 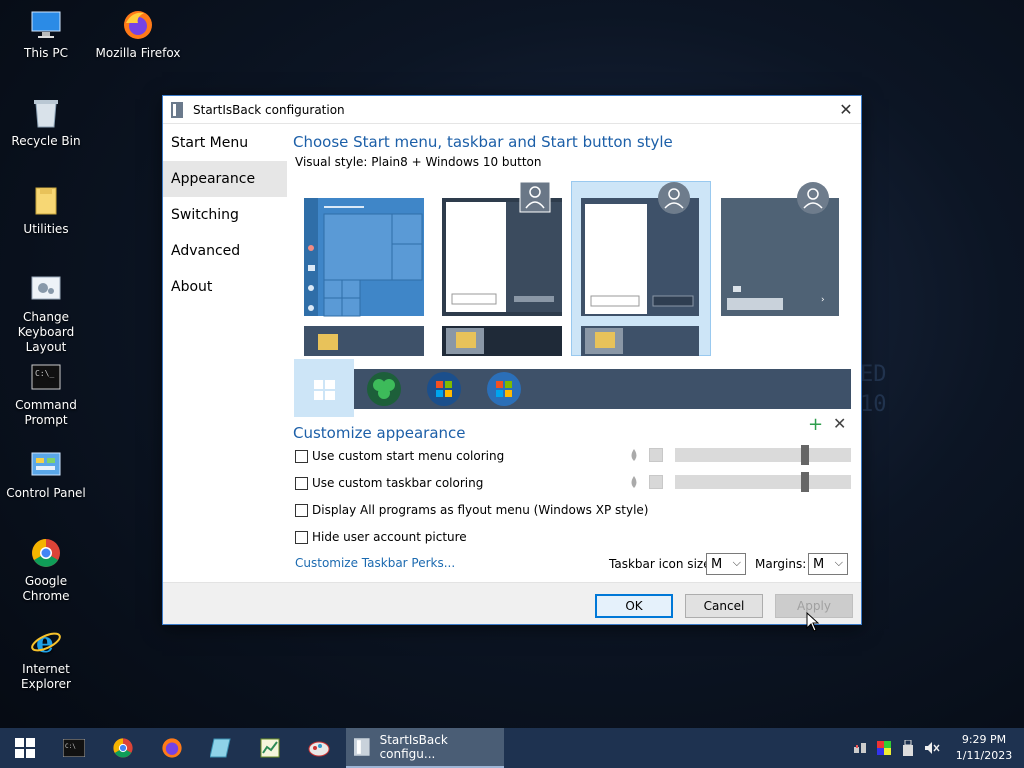 I want to click on cancel-button: Cancel, so click(x=724, y=606).